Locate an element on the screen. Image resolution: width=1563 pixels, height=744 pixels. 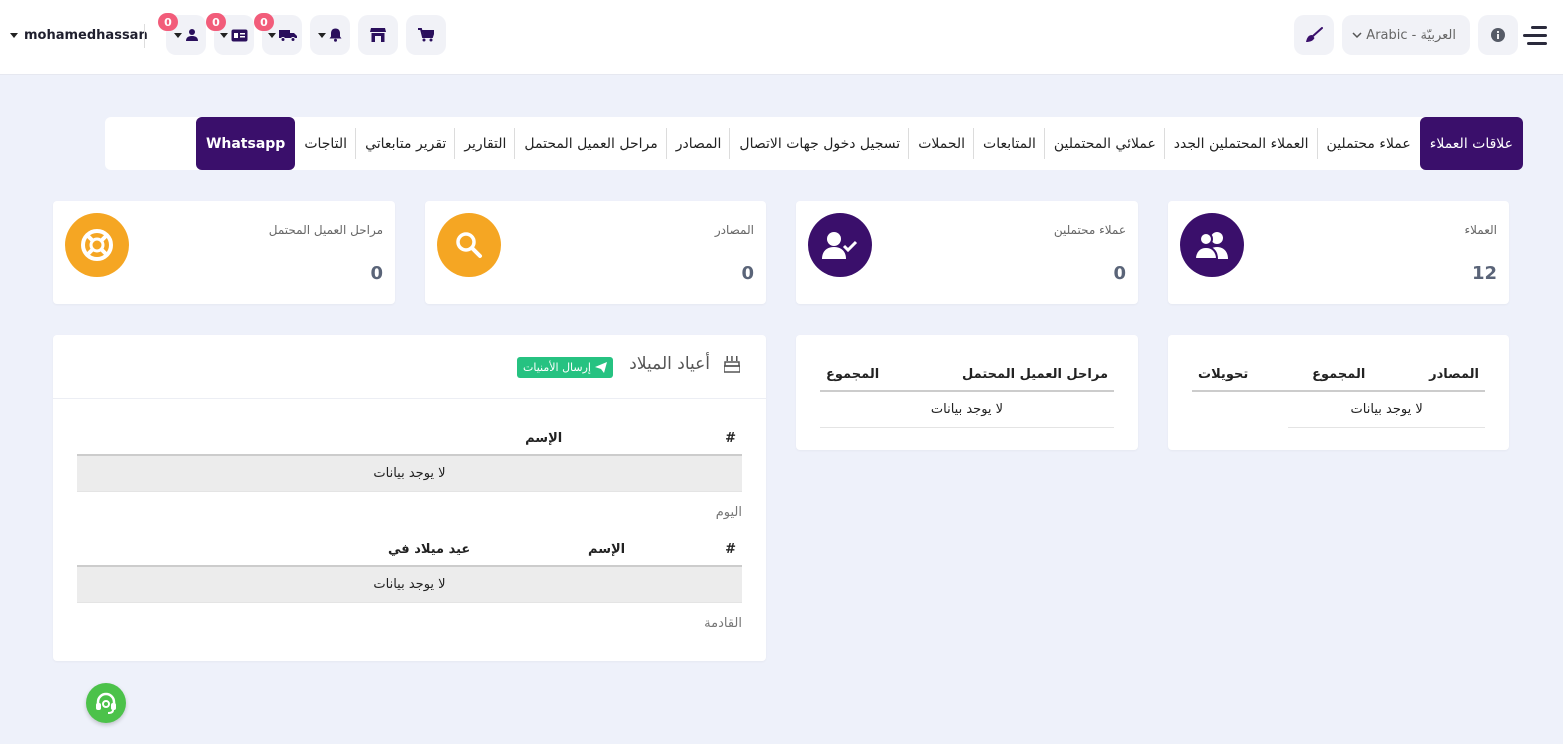
user-menu: mohamedhassan is located at coordinates (79, 35).